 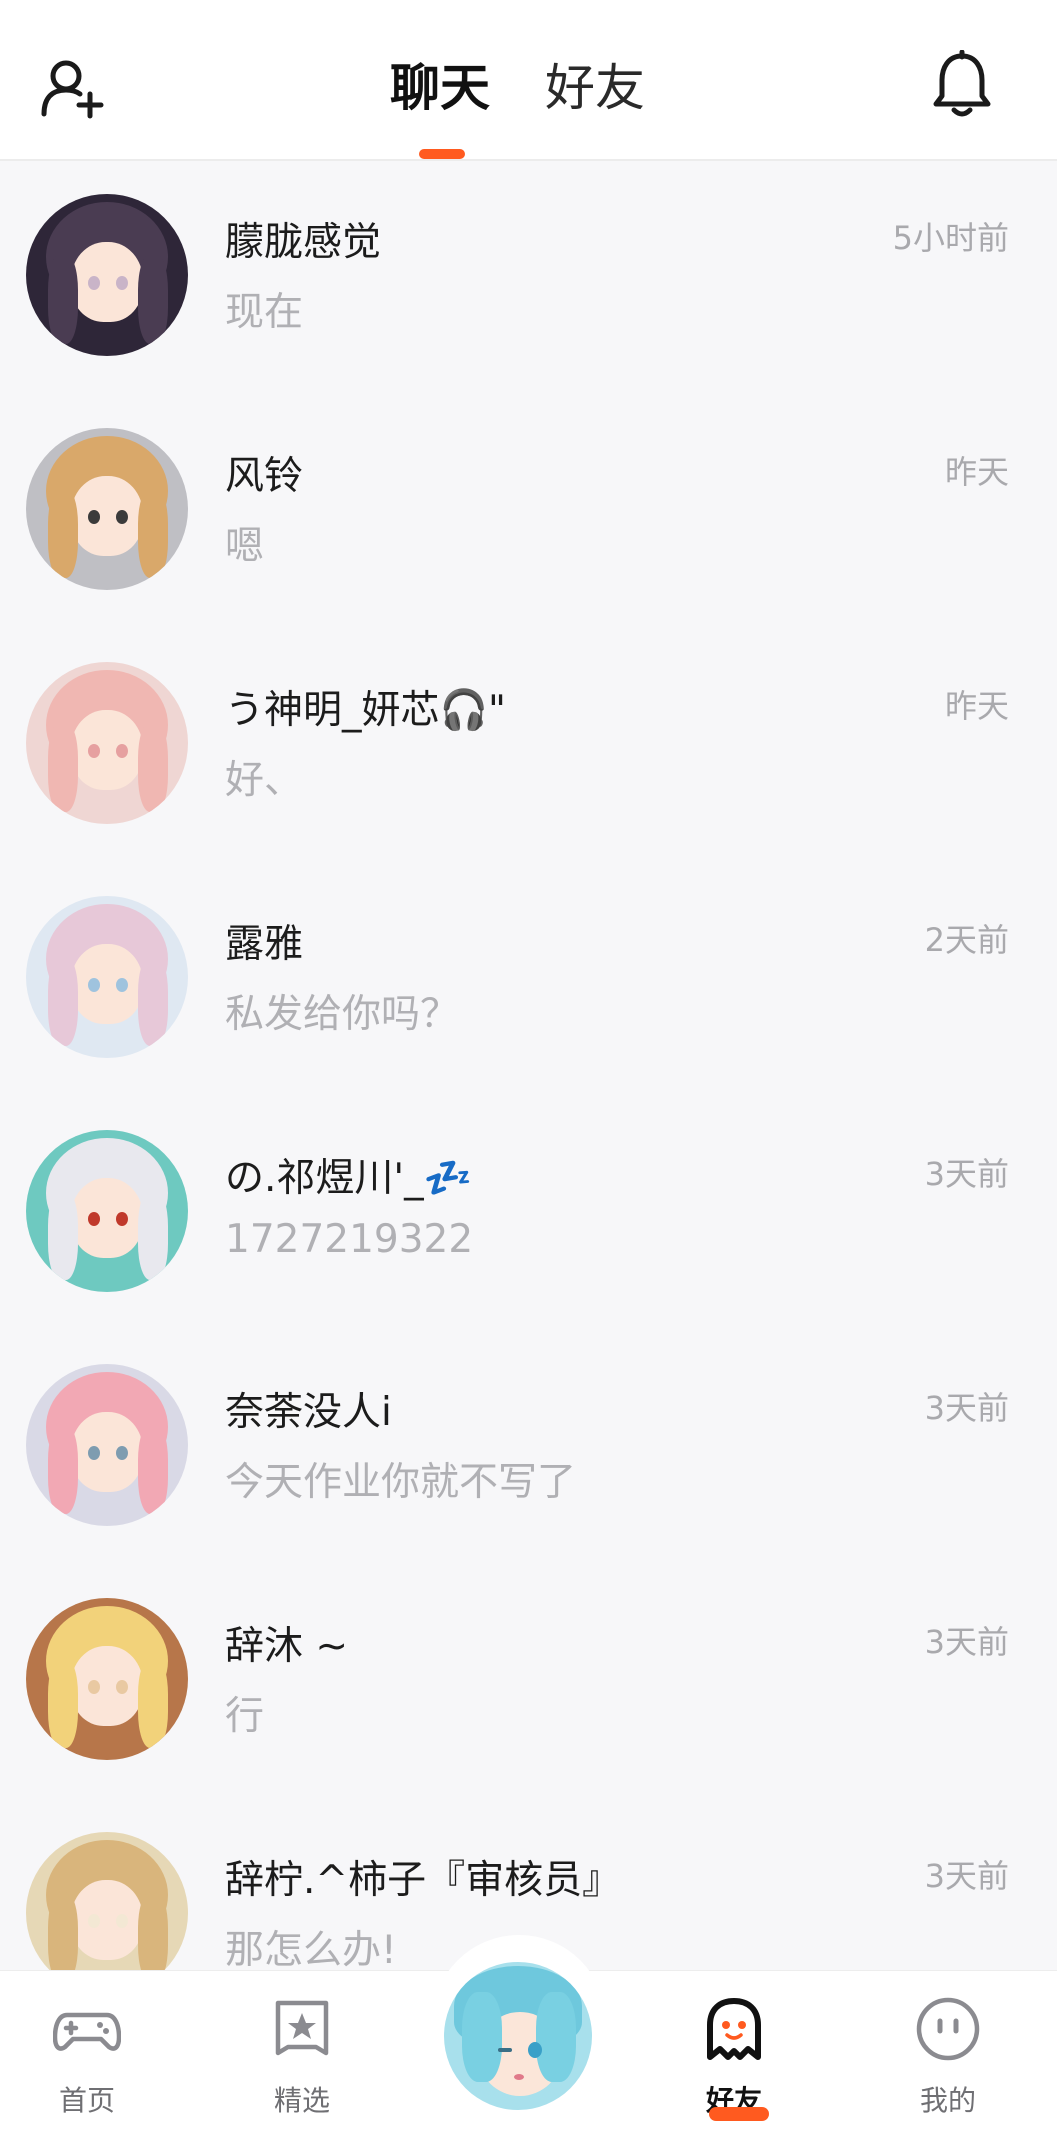 I want to click on last-message: 现在, so click(x=264, y=312).